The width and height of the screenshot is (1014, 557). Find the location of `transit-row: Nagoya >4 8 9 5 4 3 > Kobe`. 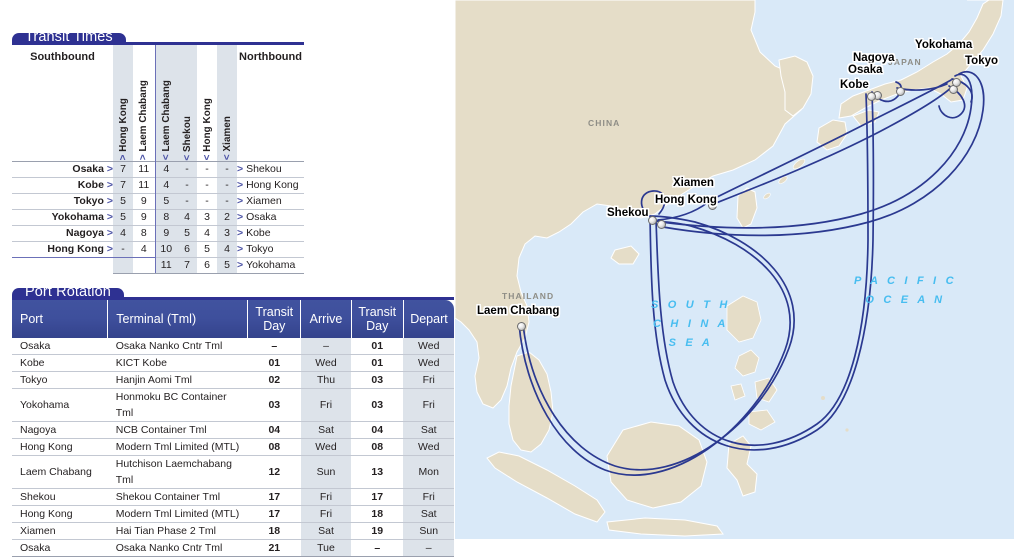

transit-row: Nagoya >4 8 9 5 4 3 > Kobe is located at coordinates (158, 232).